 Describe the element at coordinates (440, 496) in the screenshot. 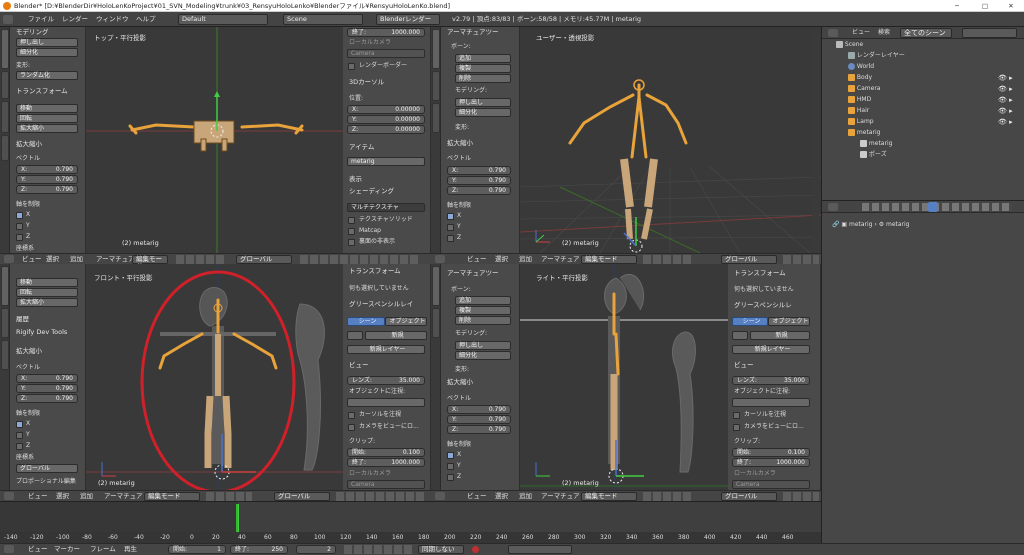

I see `editor-type-icon-br` at that location.